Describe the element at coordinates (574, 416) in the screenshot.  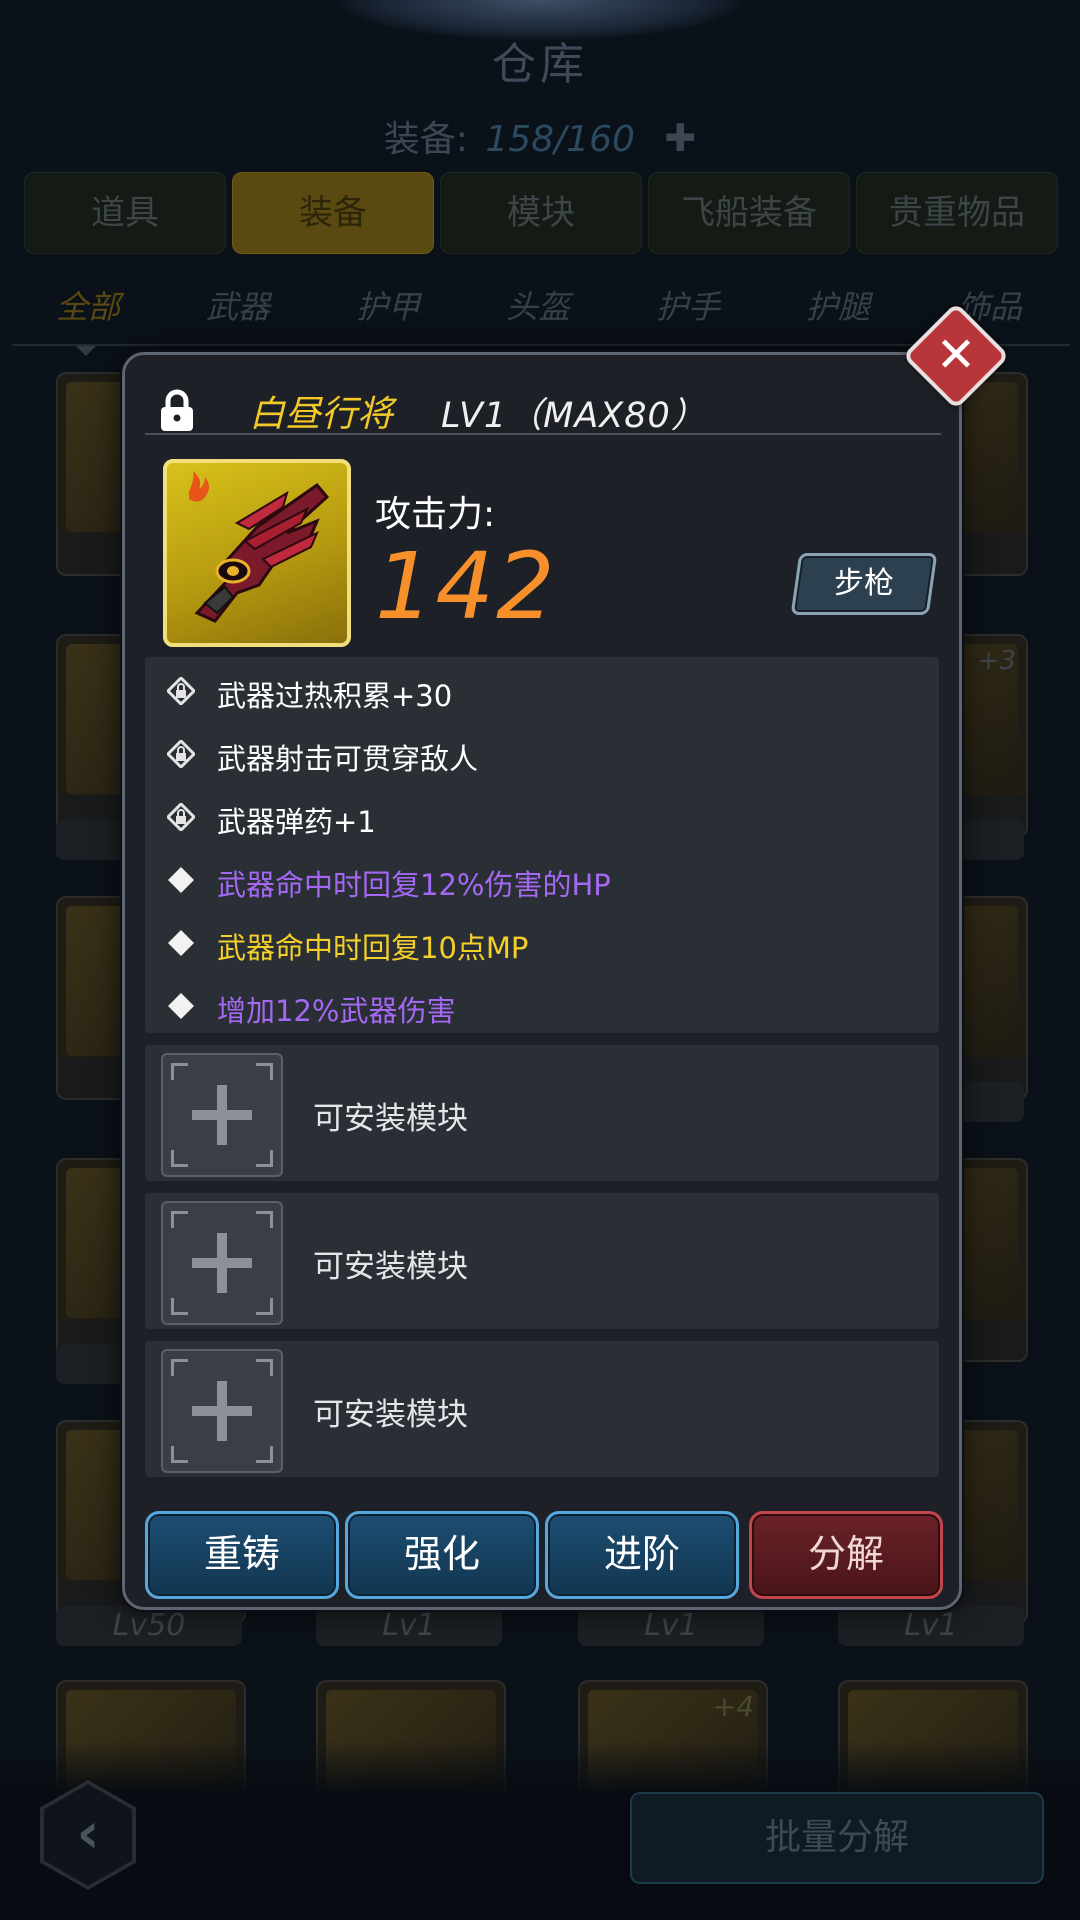
I see `item-level: LV1（MAX80）` at that location.